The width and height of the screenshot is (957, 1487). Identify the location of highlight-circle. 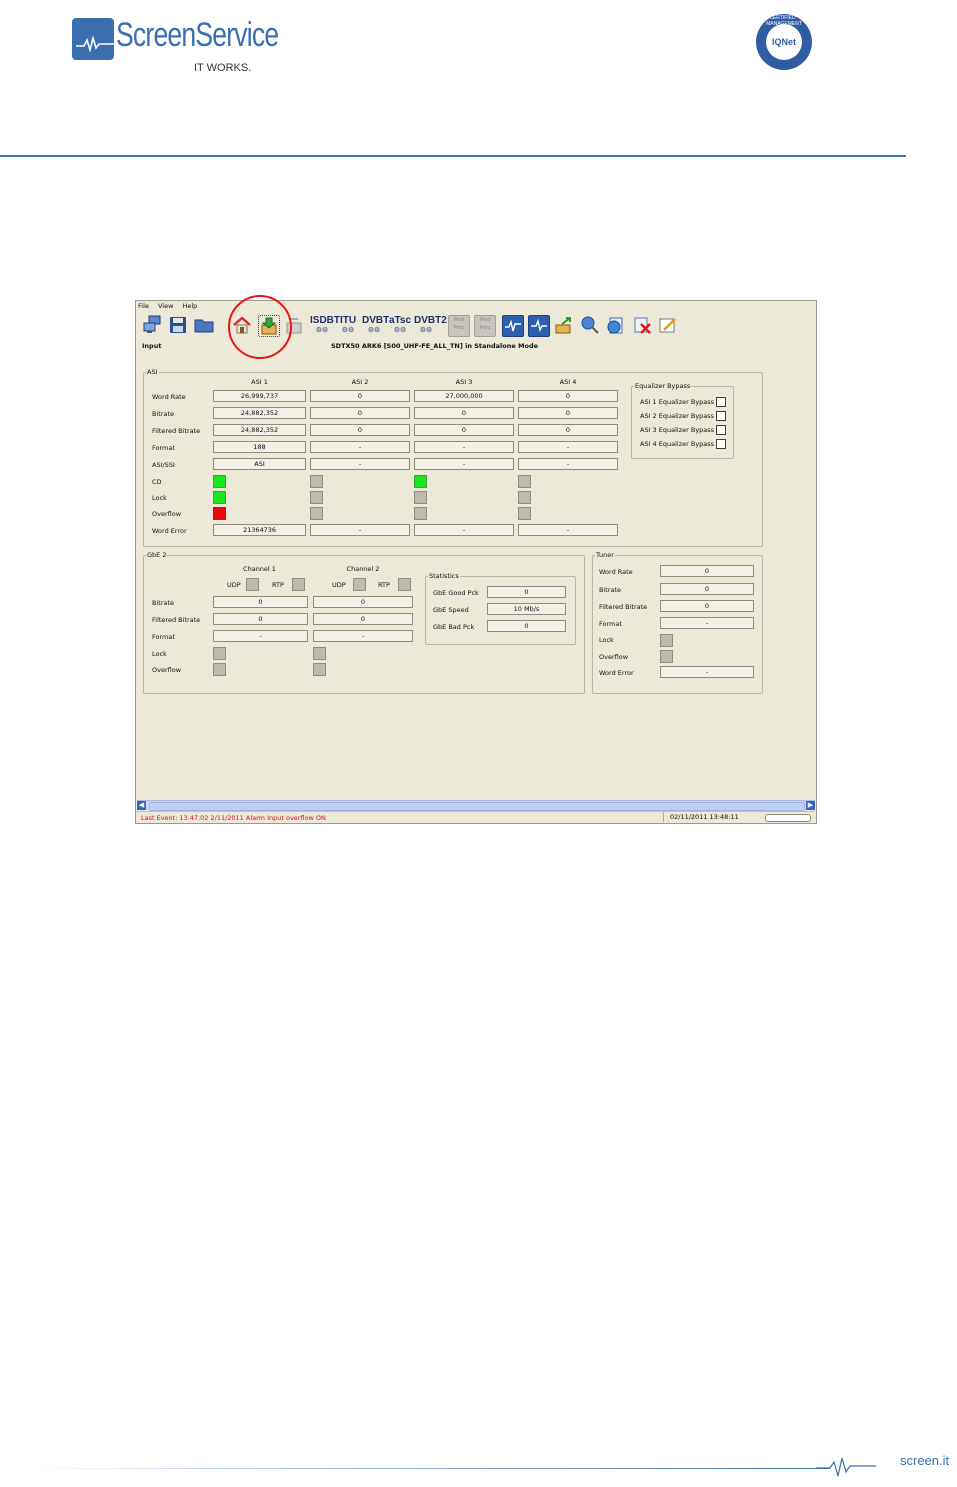
(260, 327).